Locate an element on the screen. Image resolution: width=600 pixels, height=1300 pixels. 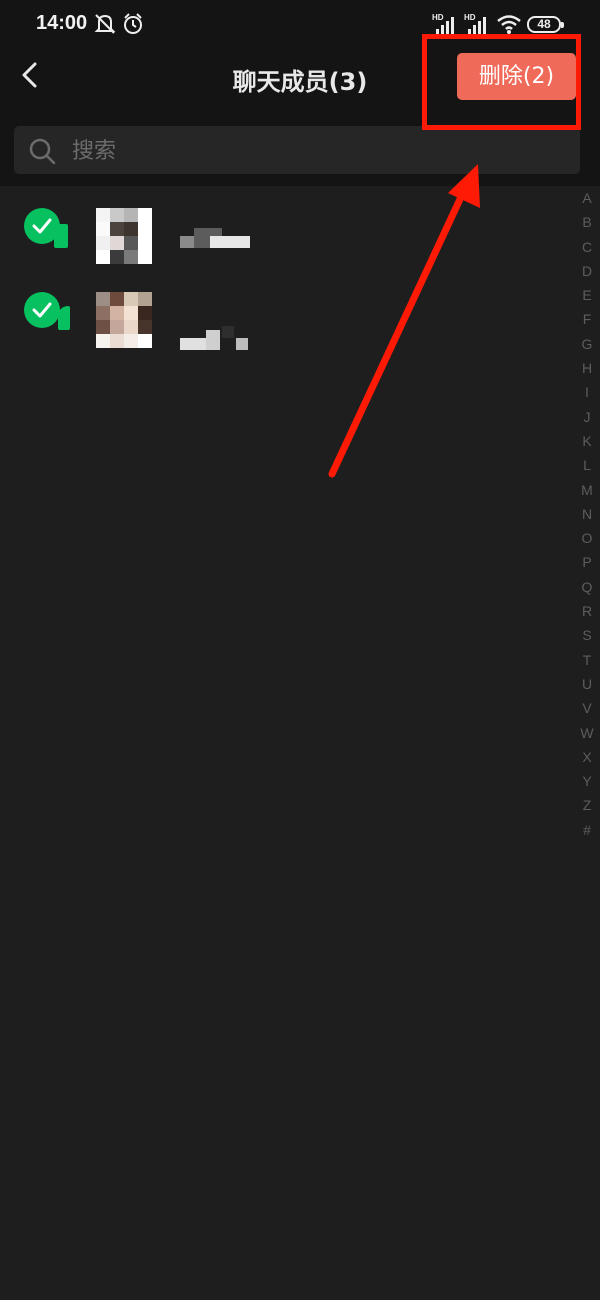
index-letter: E is located at coordinates (587, 295).